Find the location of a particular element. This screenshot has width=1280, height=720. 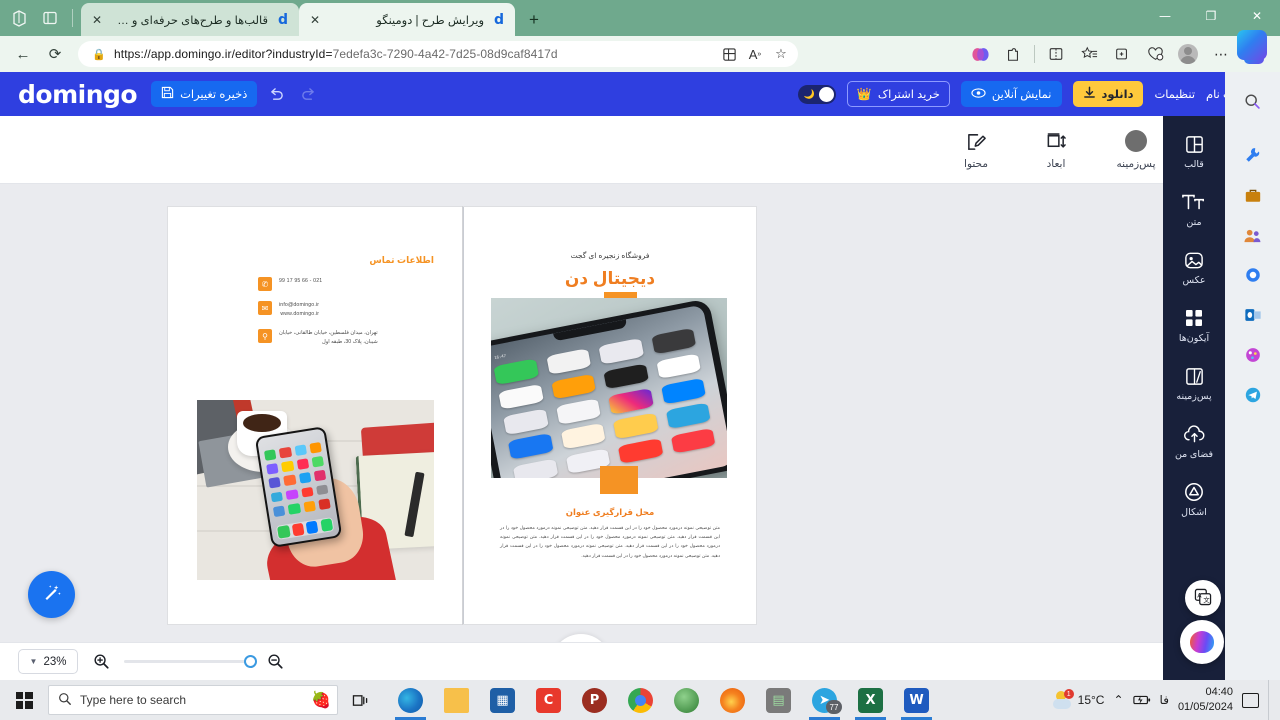

tool-content: محتوا is located at coordinates (976, 149).